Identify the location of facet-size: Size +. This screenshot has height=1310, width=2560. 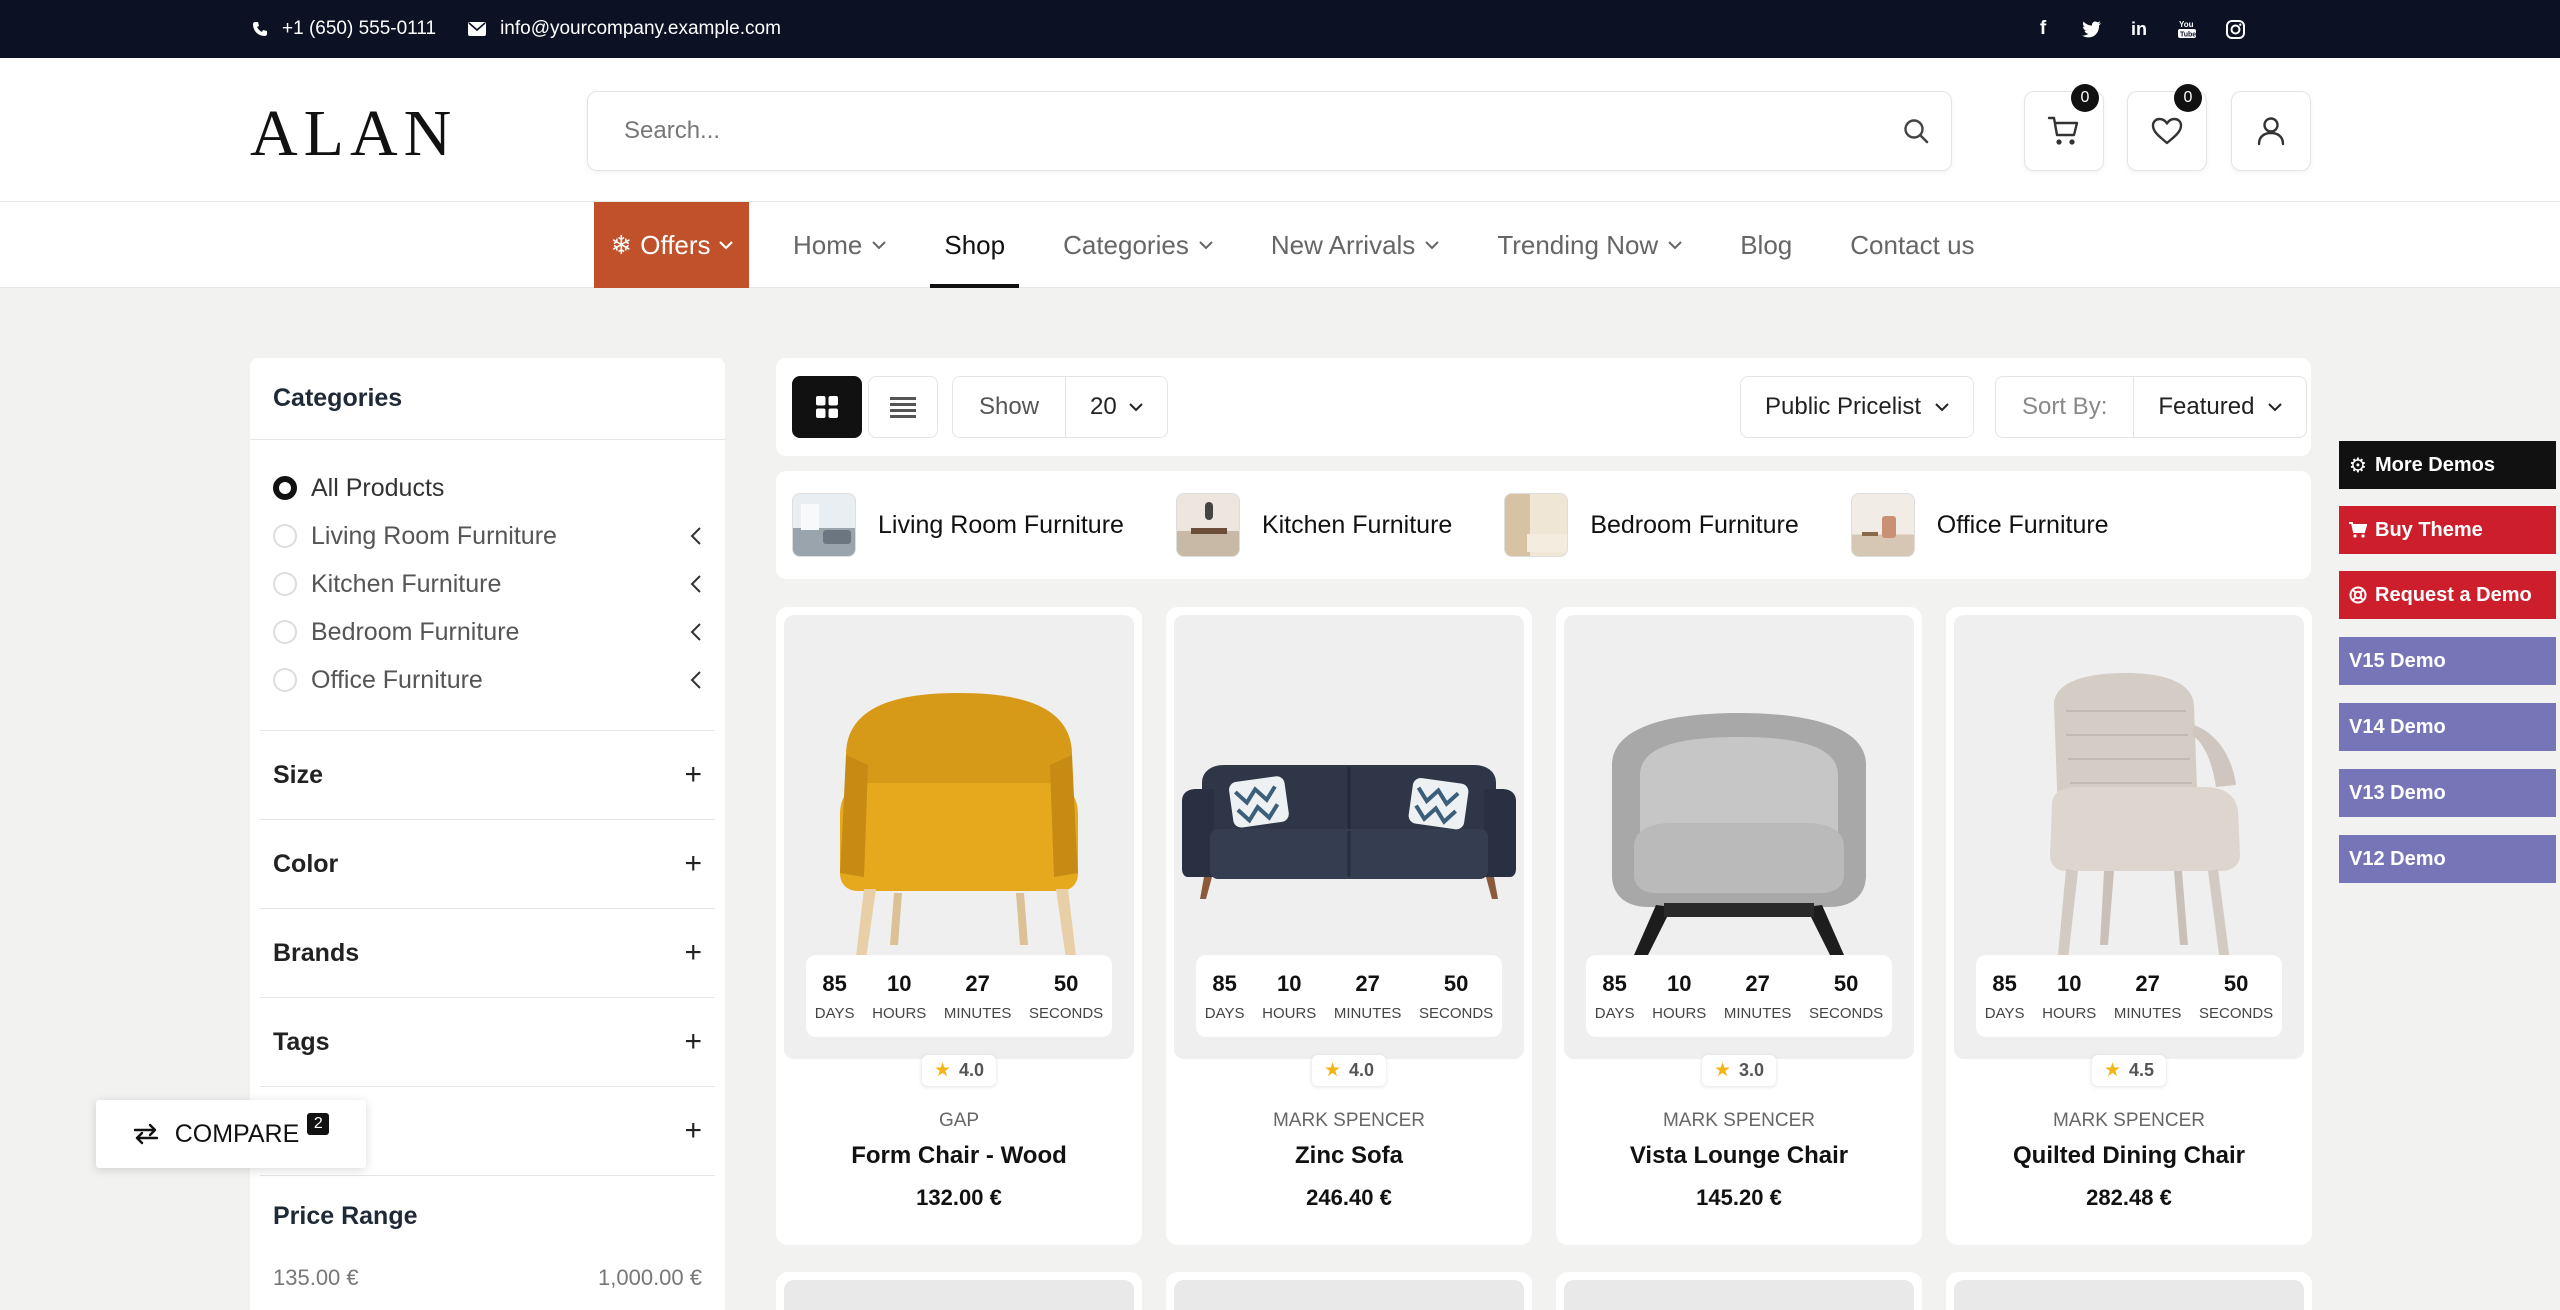
(487, 774).